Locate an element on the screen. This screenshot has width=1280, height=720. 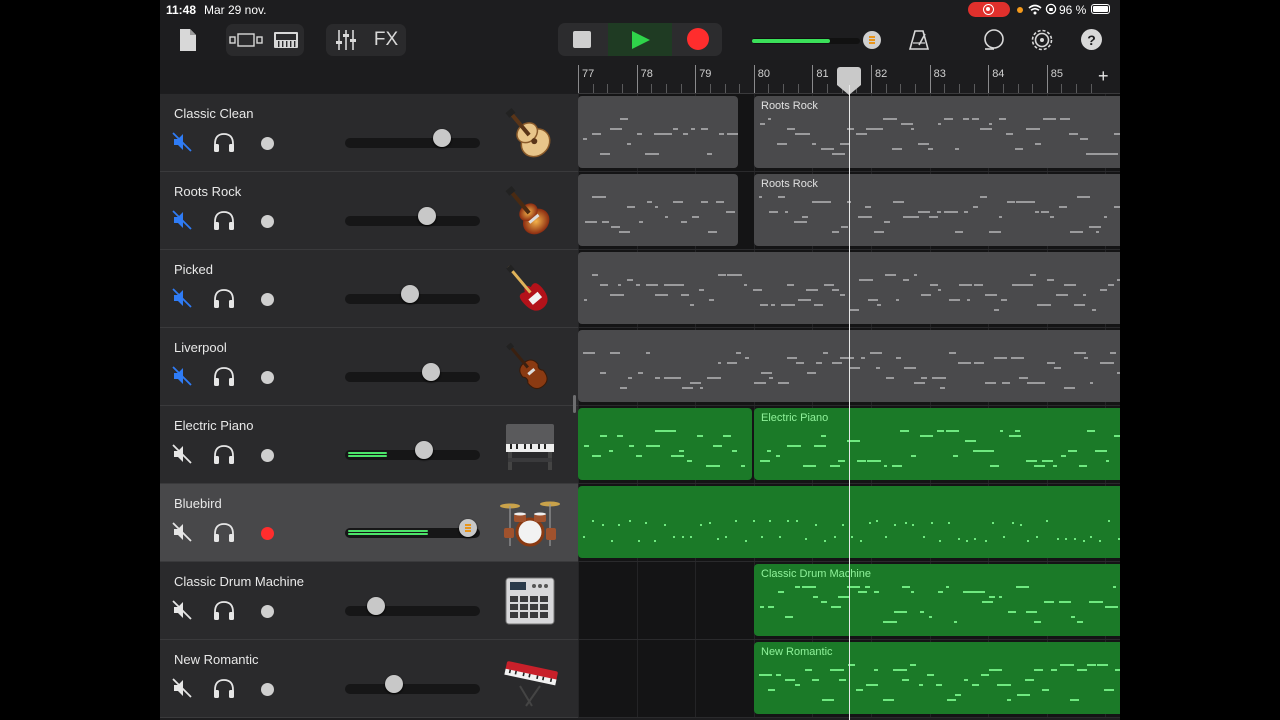
track-header-liverpool: Liverpool is located at coordinates (369, 367).